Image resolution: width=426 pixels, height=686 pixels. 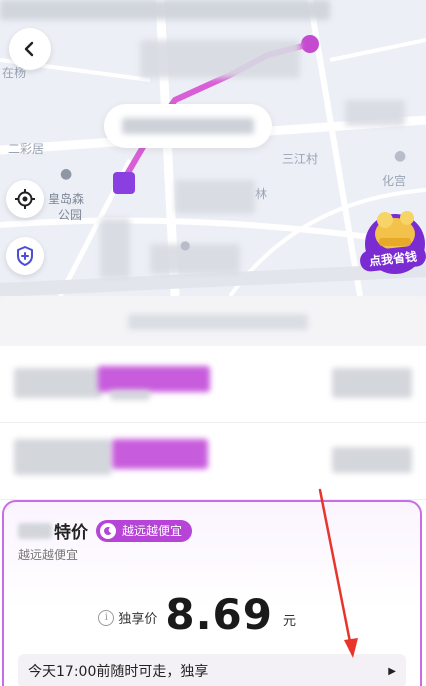 I want to click on safety-button, so click(x=25, y=256).